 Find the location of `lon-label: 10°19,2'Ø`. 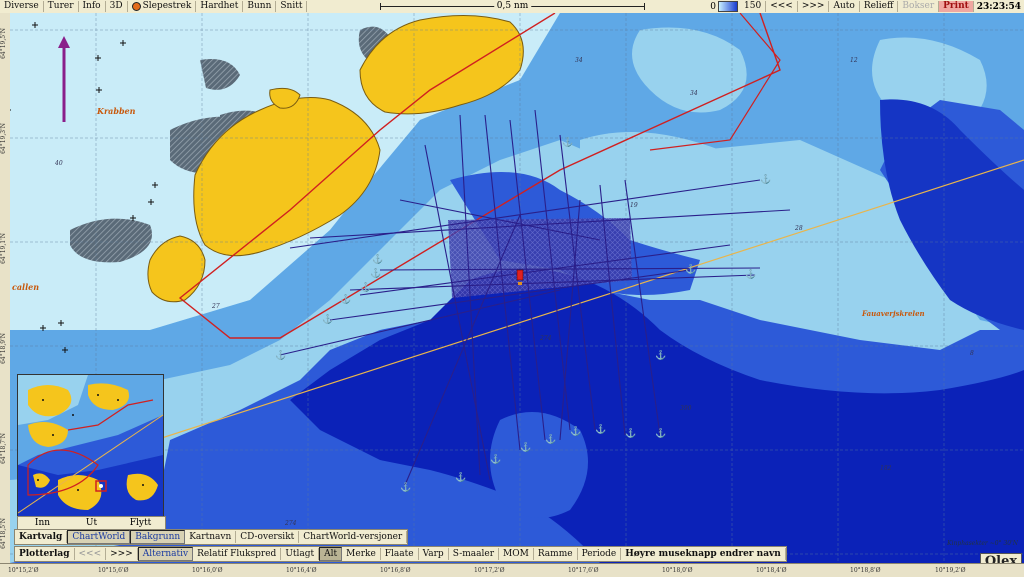

lon-label: 10°19,2'Ø is located at coordinates (950, 570).